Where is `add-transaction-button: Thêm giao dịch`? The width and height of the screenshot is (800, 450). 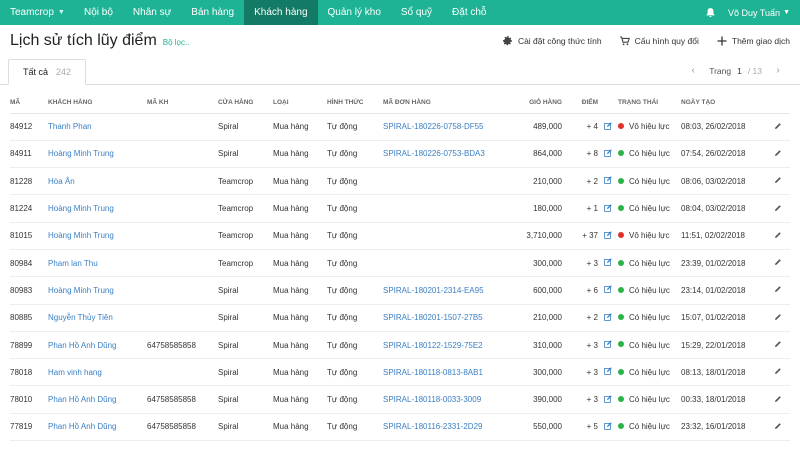 add-transaction-button: Thêm giao dịch is located at coordinates (753, 41).